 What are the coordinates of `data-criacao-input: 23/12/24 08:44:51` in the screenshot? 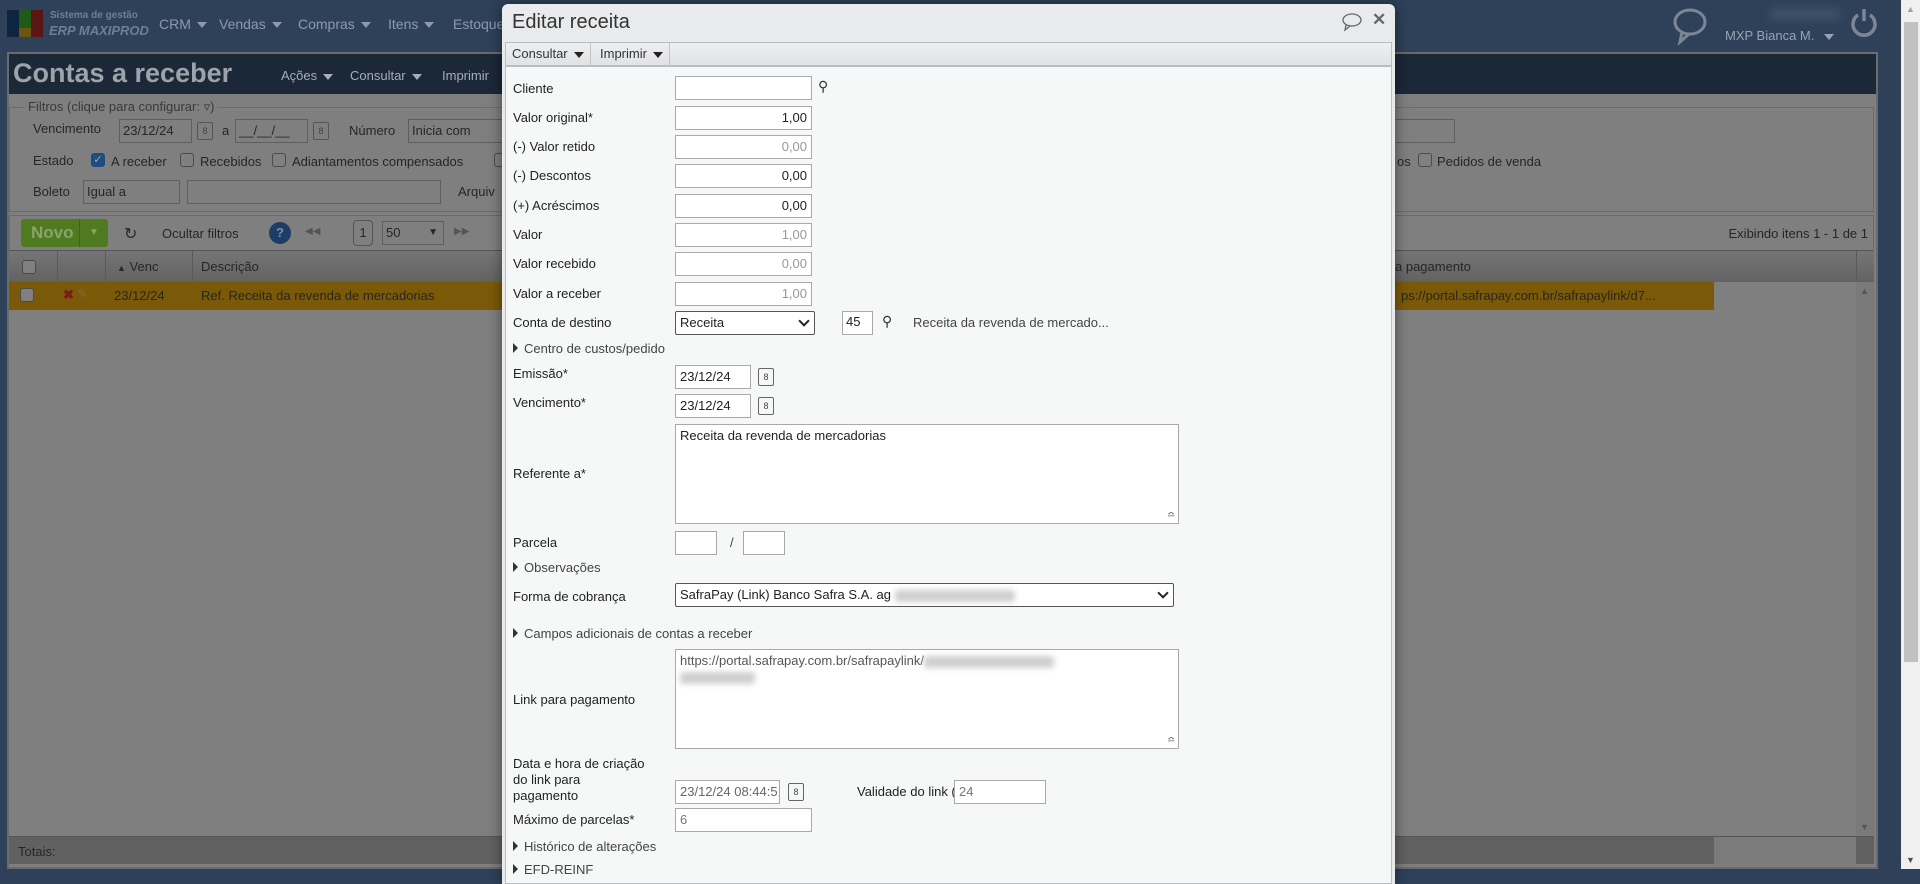 It's located at (727, 792).